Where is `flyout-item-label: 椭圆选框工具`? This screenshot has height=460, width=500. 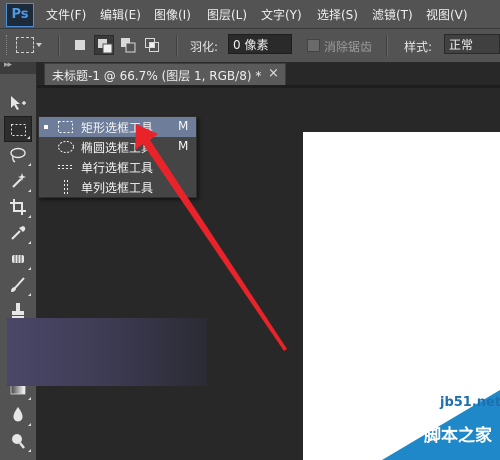
flyout-item-label: 椭圆选框工具 is located at coordinates (117, 148).